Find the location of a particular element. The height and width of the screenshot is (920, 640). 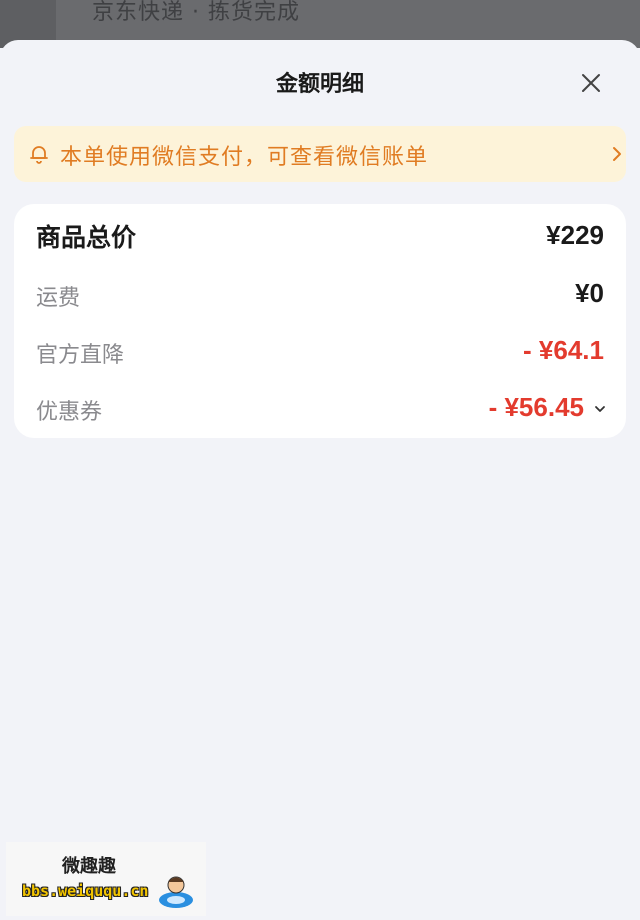

coupon-value: - ¥56.45 is located at coordinates (536, 407).